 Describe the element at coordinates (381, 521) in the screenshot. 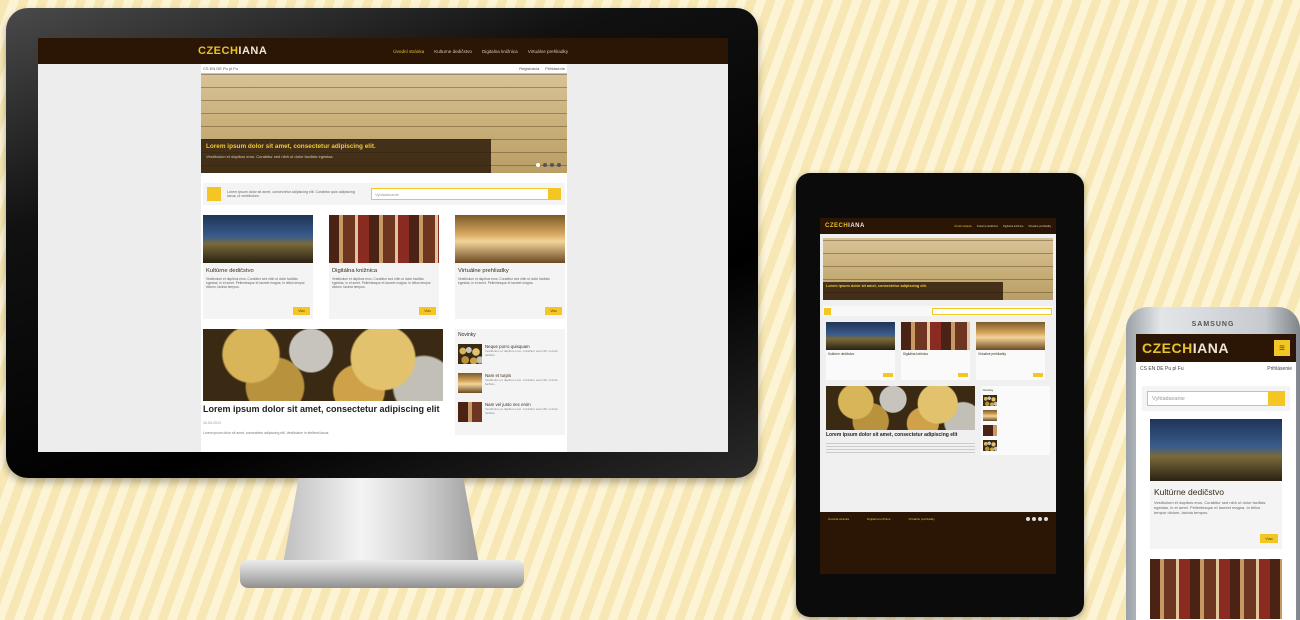

I see `monitor-stand` at that location.